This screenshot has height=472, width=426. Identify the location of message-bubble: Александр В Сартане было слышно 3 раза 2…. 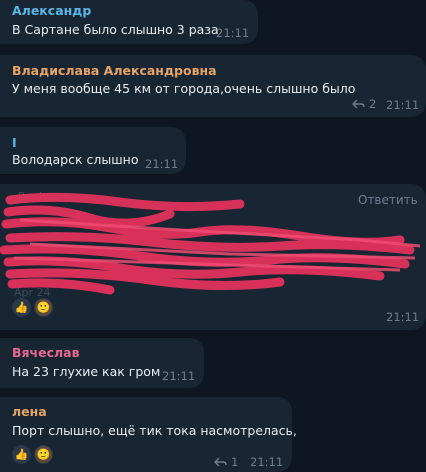
(129, 22).